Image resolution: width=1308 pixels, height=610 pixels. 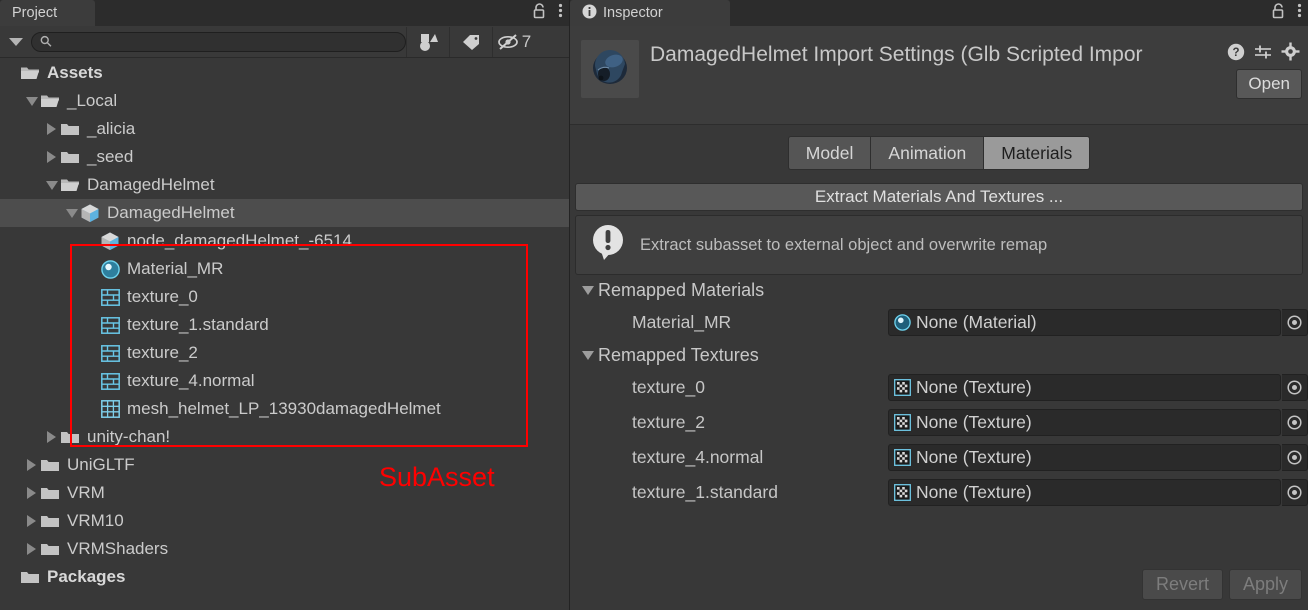 I want to click on search-icon, so click(x=46, y=41).